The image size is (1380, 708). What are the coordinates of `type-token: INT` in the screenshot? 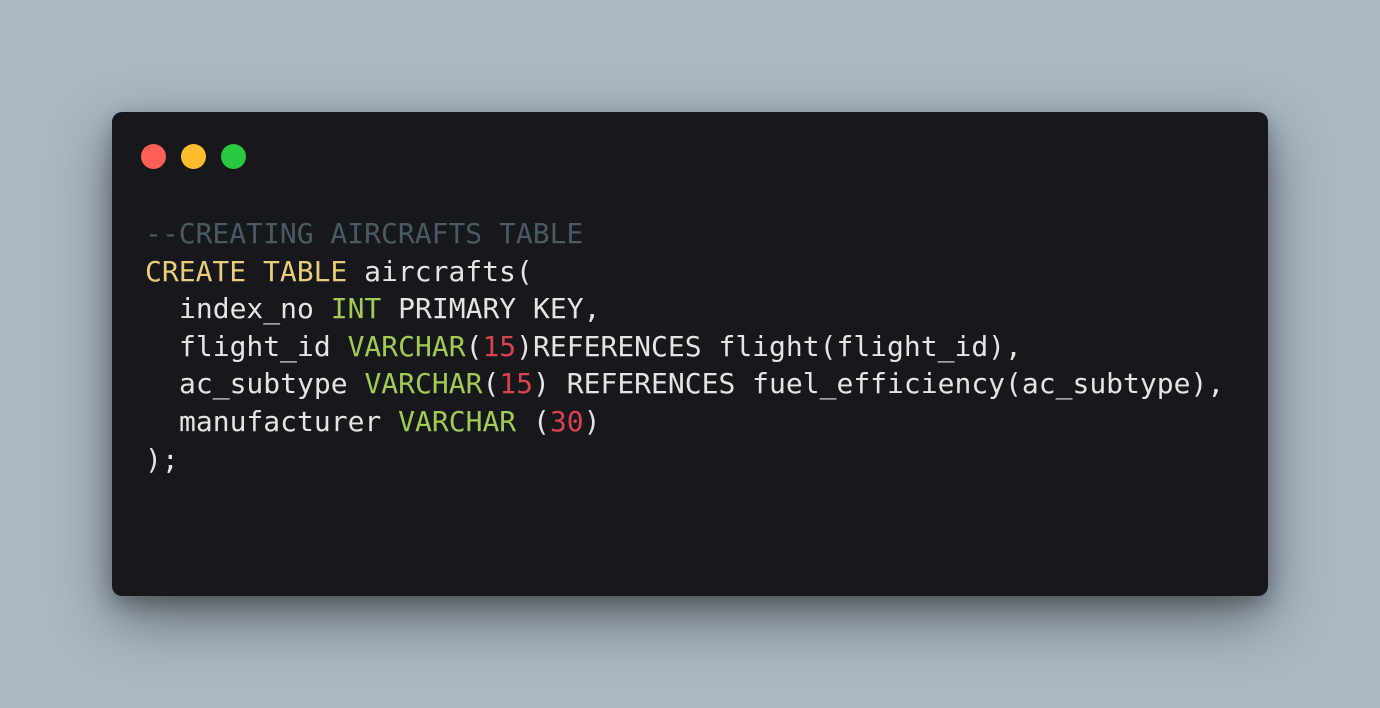 It's located at (356, 309).